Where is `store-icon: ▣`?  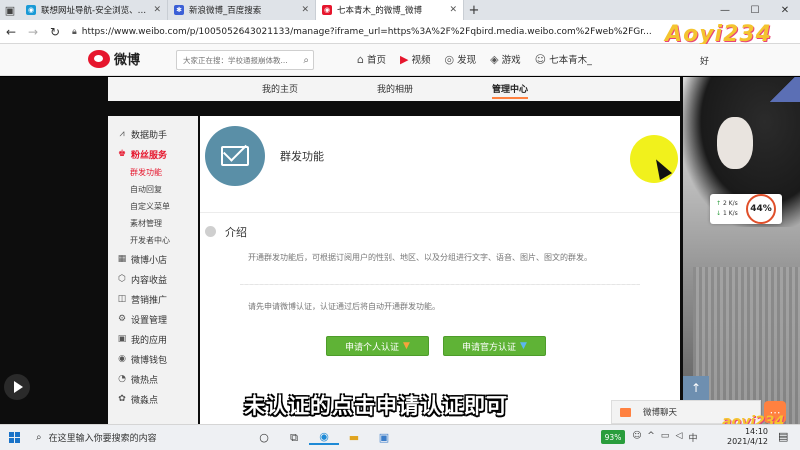 store-icon: ▣ is located at coordinates (384, 437).